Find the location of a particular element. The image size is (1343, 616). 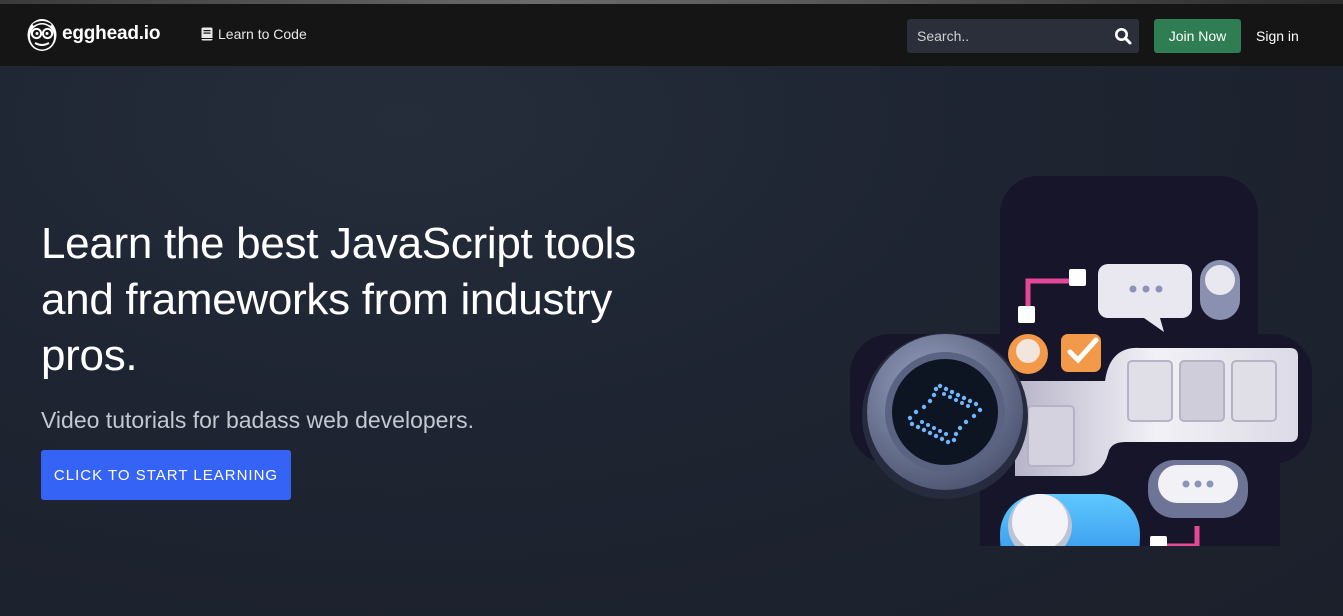

search-button is located at coordinates (1123, 36).